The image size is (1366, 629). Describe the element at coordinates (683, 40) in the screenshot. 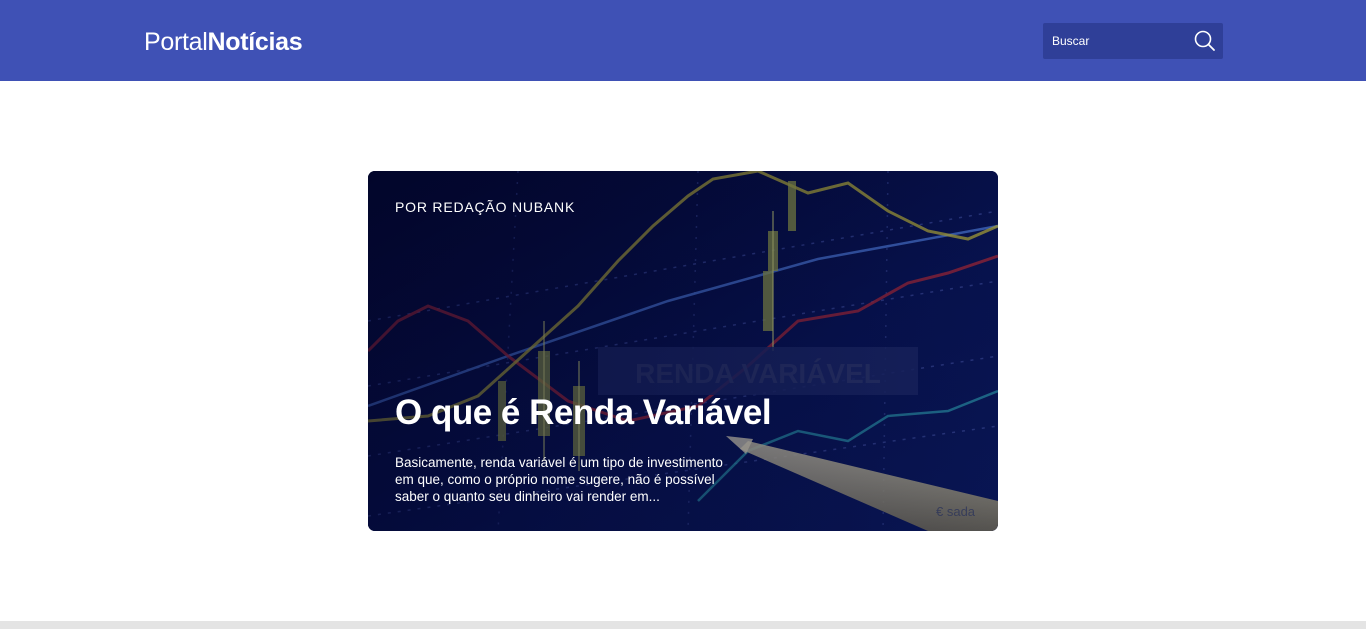

I see `top-header: PortalNotícias` at that location.